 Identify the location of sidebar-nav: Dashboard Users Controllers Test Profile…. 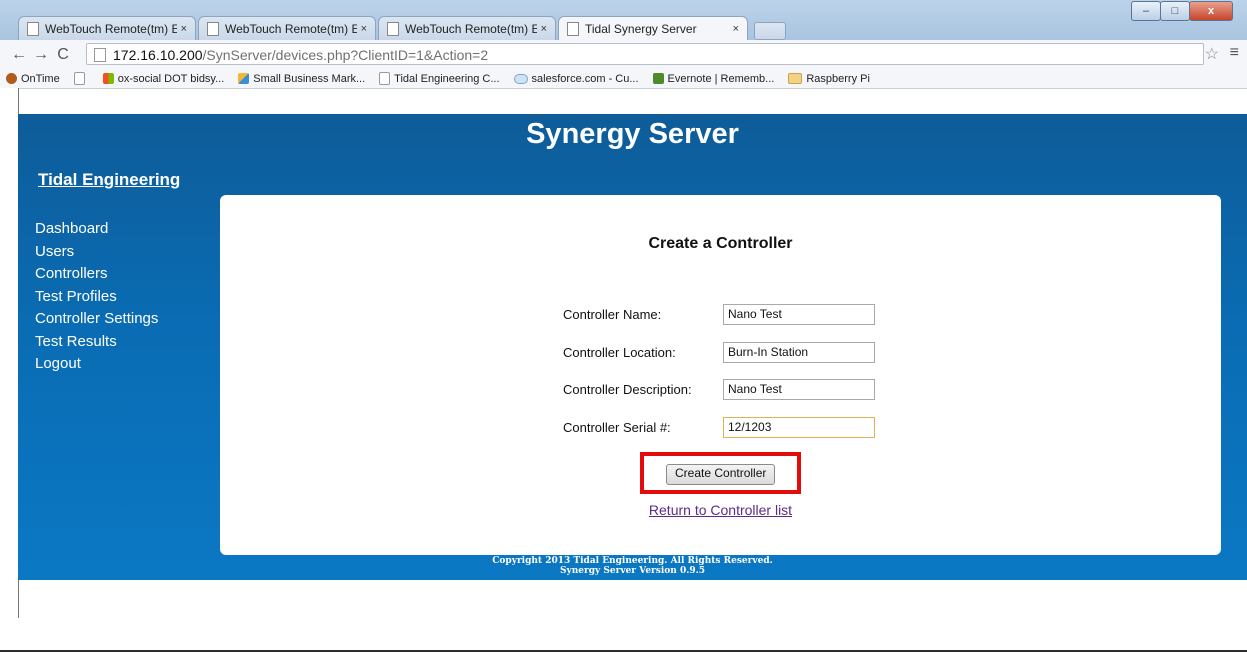
(96, 297).